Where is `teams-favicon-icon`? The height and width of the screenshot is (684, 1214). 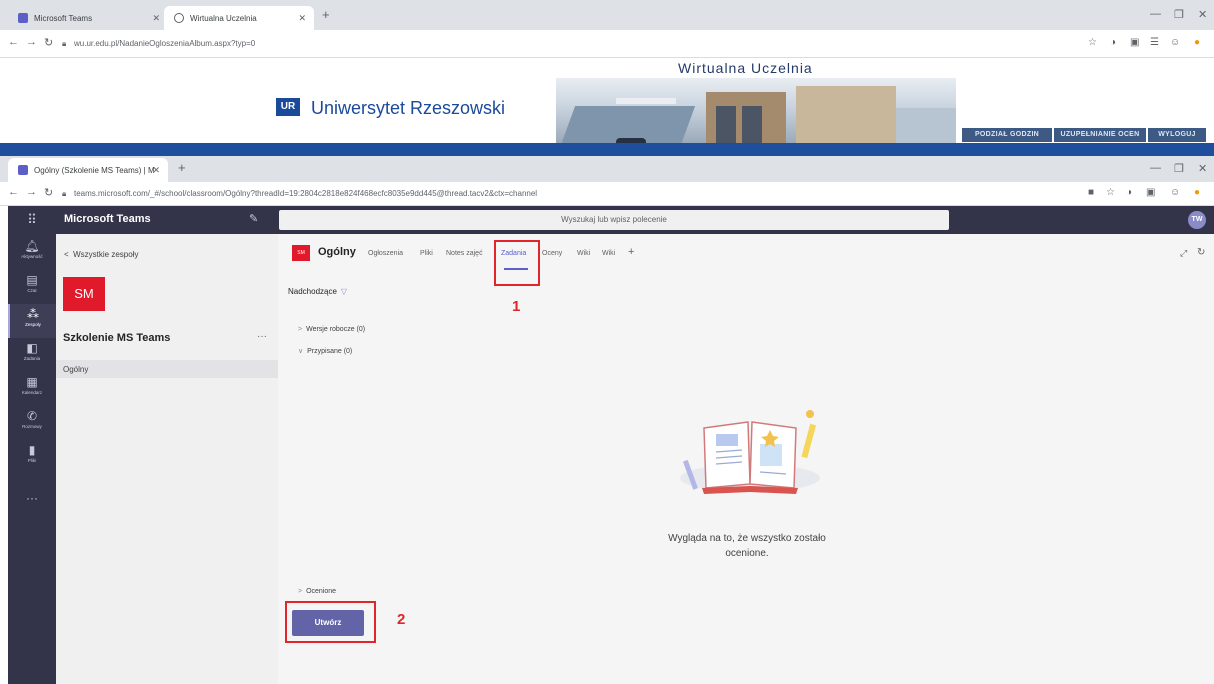
teams-favicon-icon is located at coordinates (23, 18).